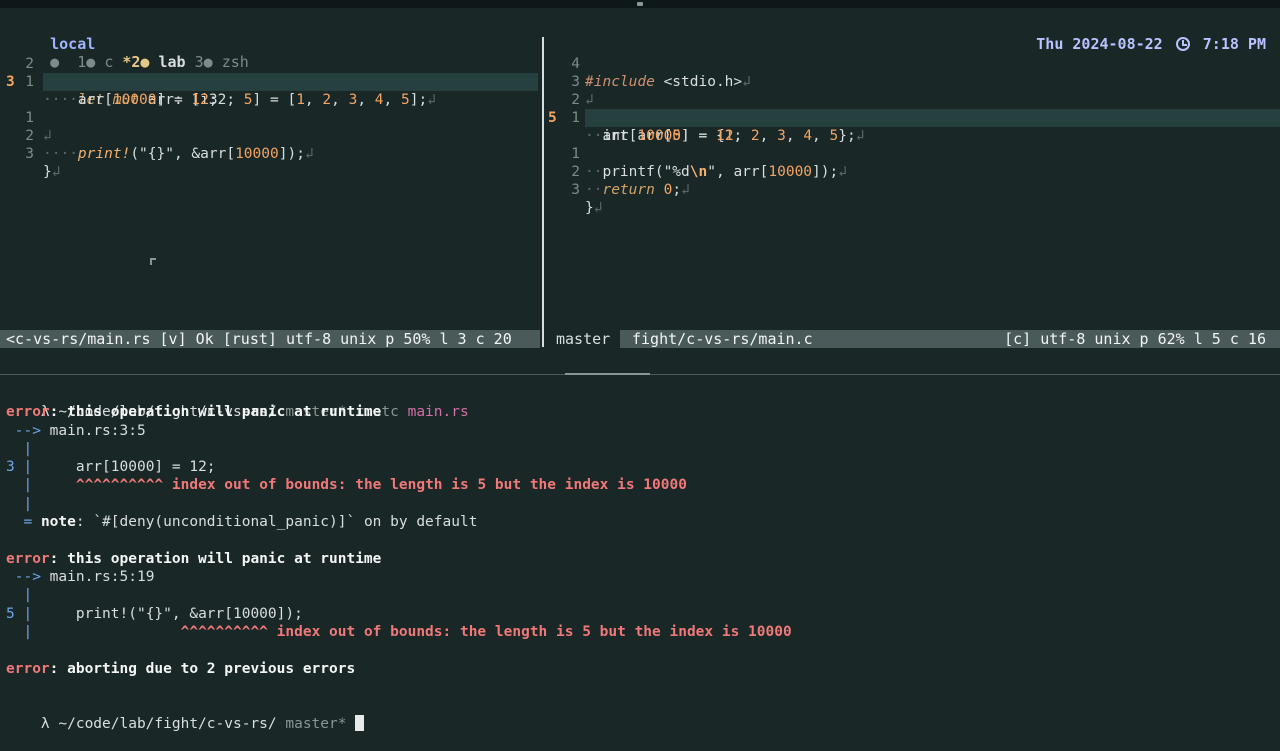  I want to click on window-handle-icon, so click(640, 4).